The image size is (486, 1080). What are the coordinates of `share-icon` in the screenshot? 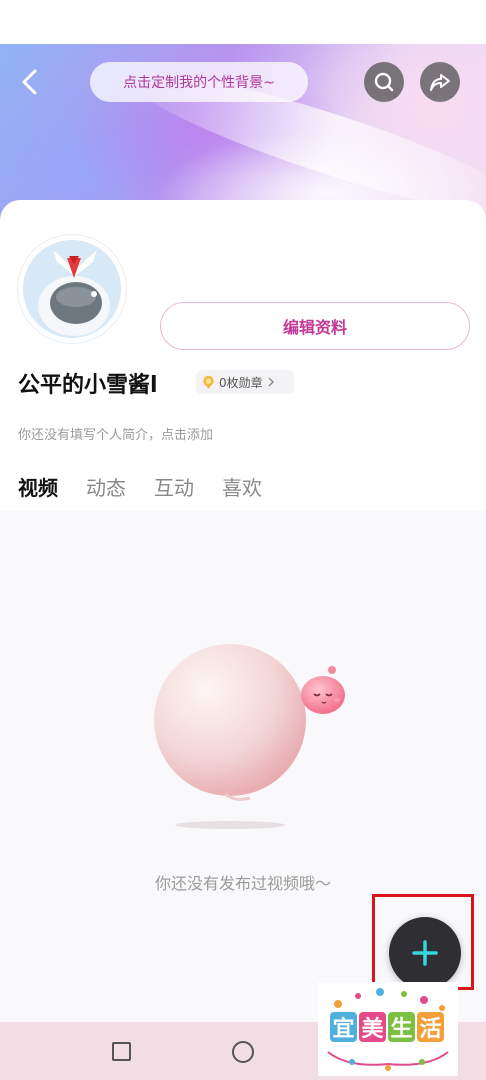 It's located at (440, 82).